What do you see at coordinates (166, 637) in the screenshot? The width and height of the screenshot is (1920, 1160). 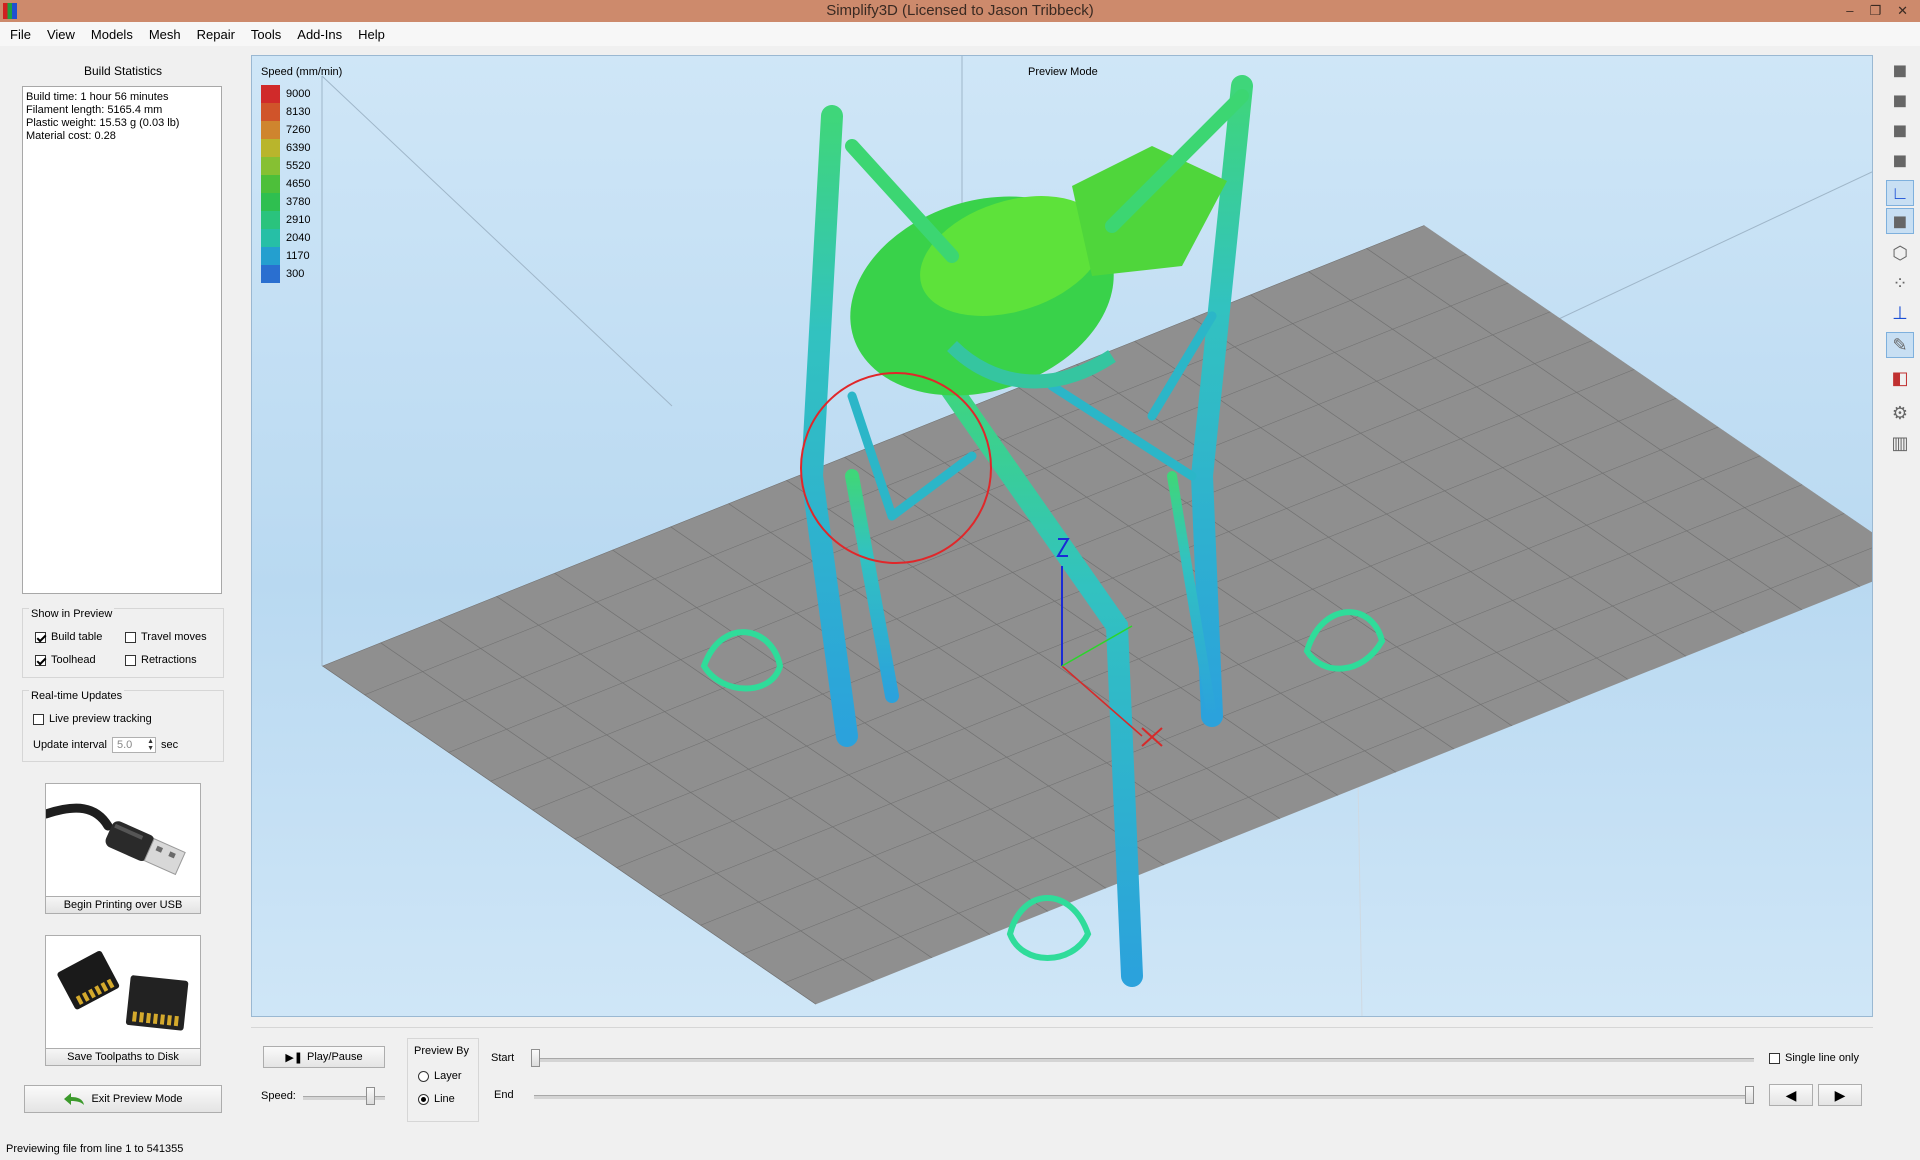 I see `travel-moves-checkbox: Travel moves` at bounding box center [166, 637].